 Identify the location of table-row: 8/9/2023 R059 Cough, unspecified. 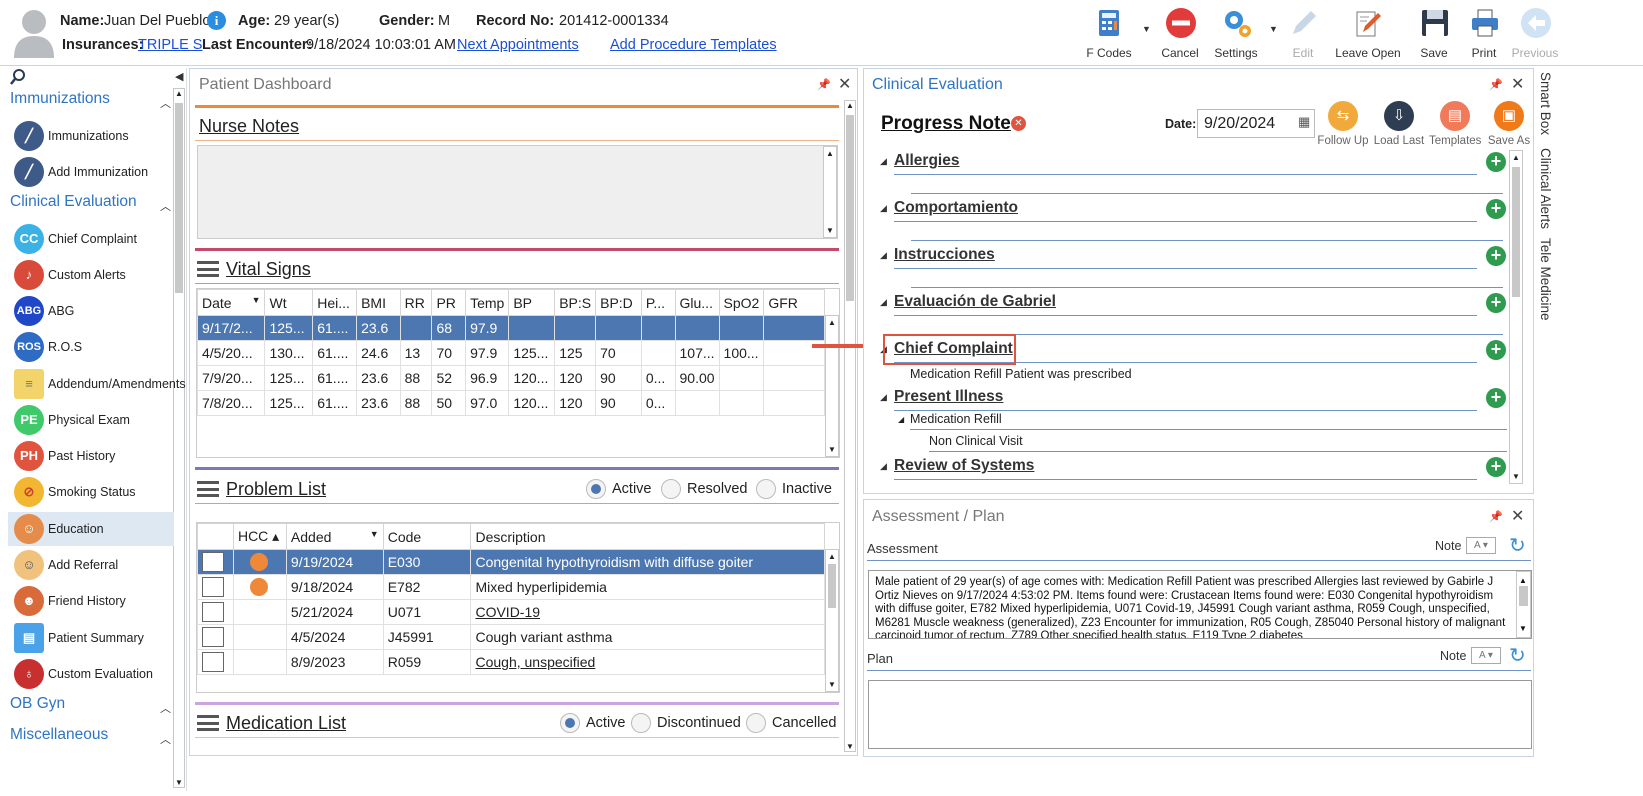
(511, 662).